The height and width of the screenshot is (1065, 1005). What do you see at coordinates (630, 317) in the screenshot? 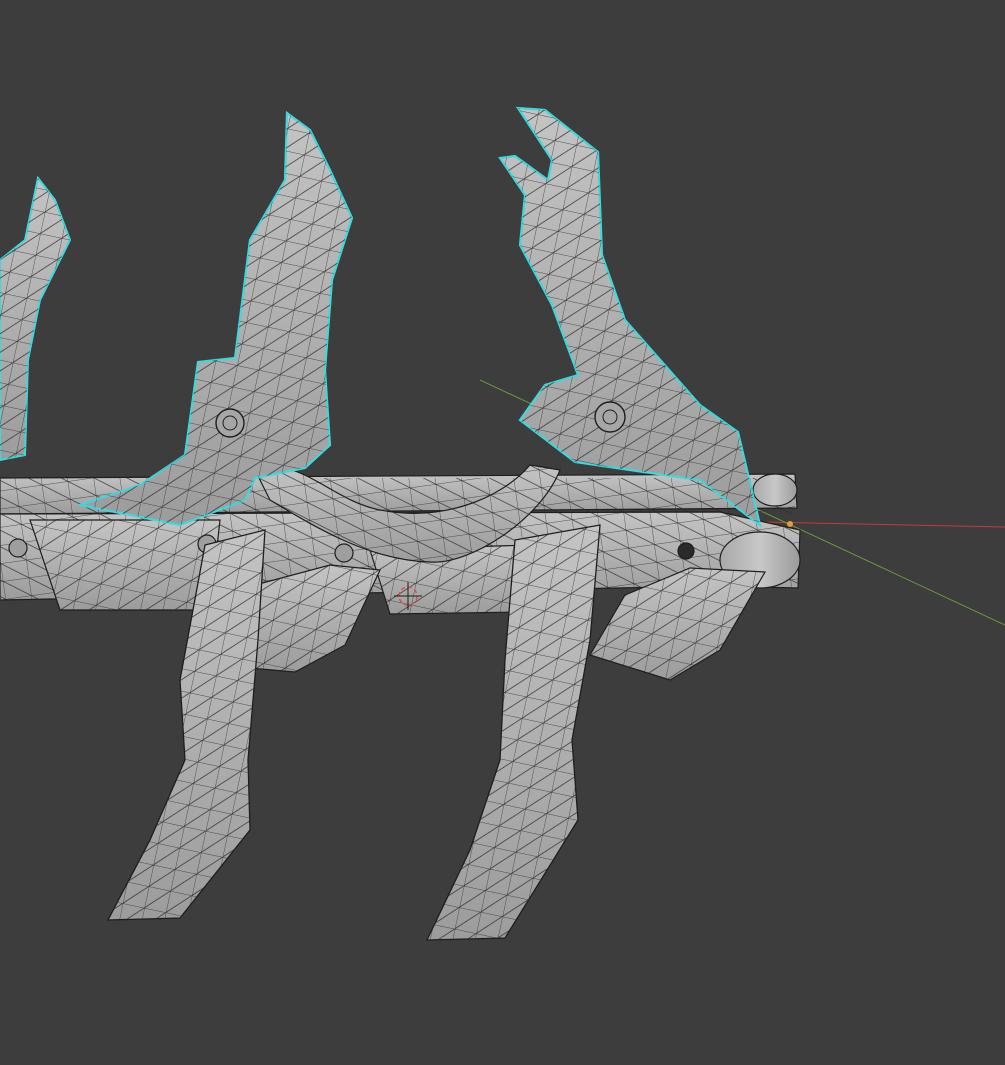
I see `selected-horn-right` at bounding box center [630, 317].